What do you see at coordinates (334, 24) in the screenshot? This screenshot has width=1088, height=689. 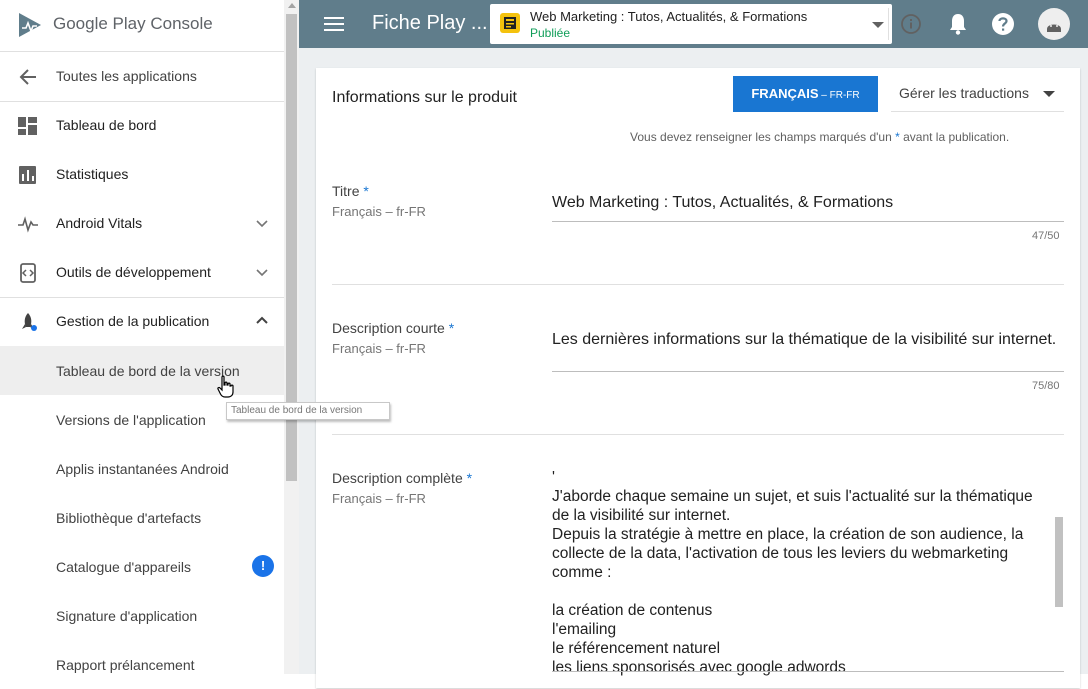 I see `hamburger-menu-icon` at bounding box center [334, 24].